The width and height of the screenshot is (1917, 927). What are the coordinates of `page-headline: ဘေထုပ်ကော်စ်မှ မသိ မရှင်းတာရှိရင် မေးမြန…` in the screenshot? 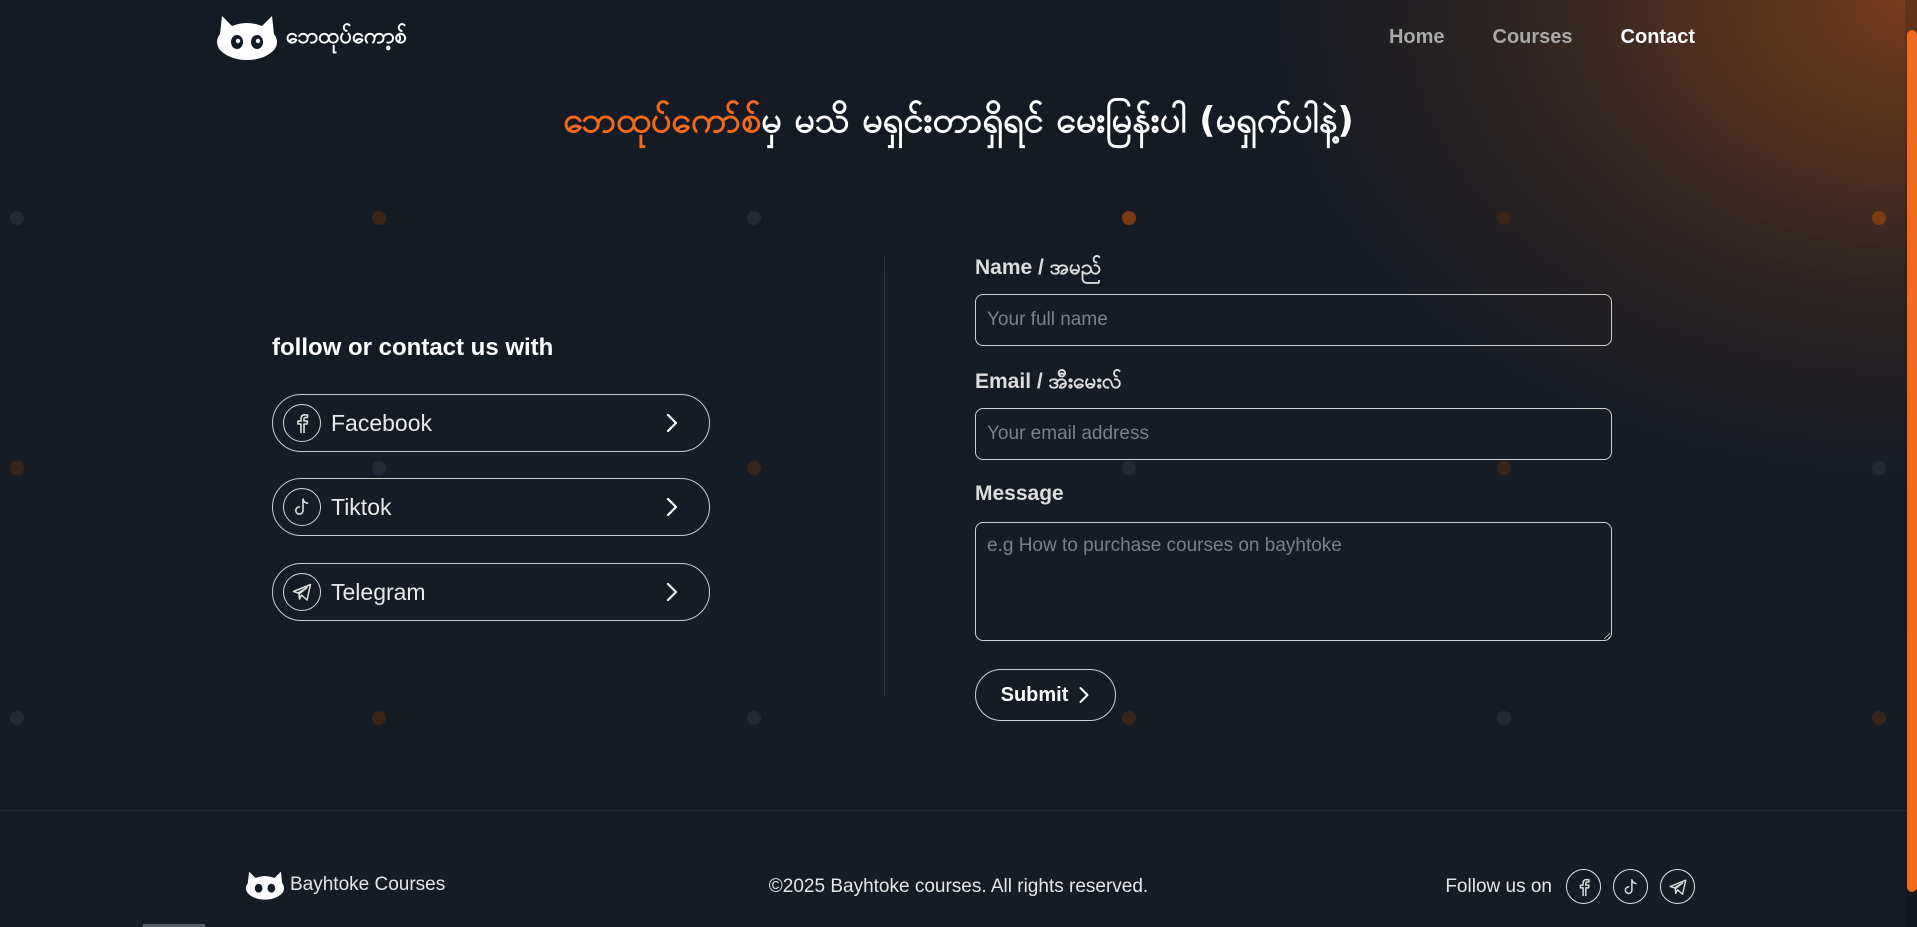 It's located at (958, 123).